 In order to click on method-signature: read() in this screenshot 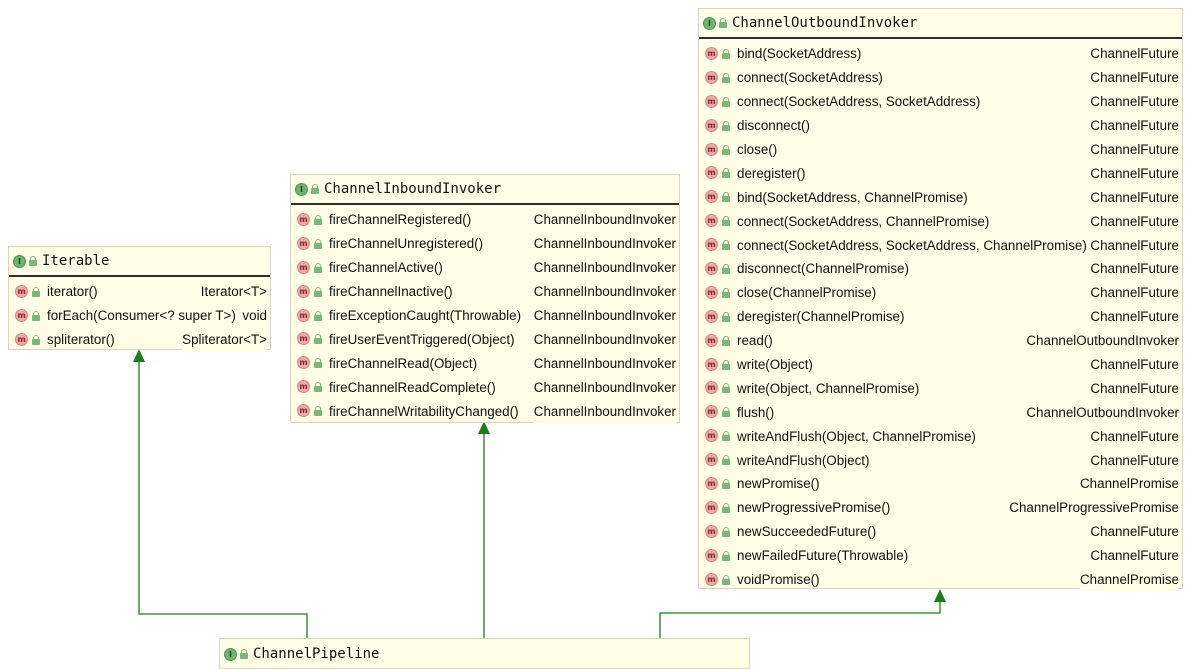, I will do `click(755, 341)`.